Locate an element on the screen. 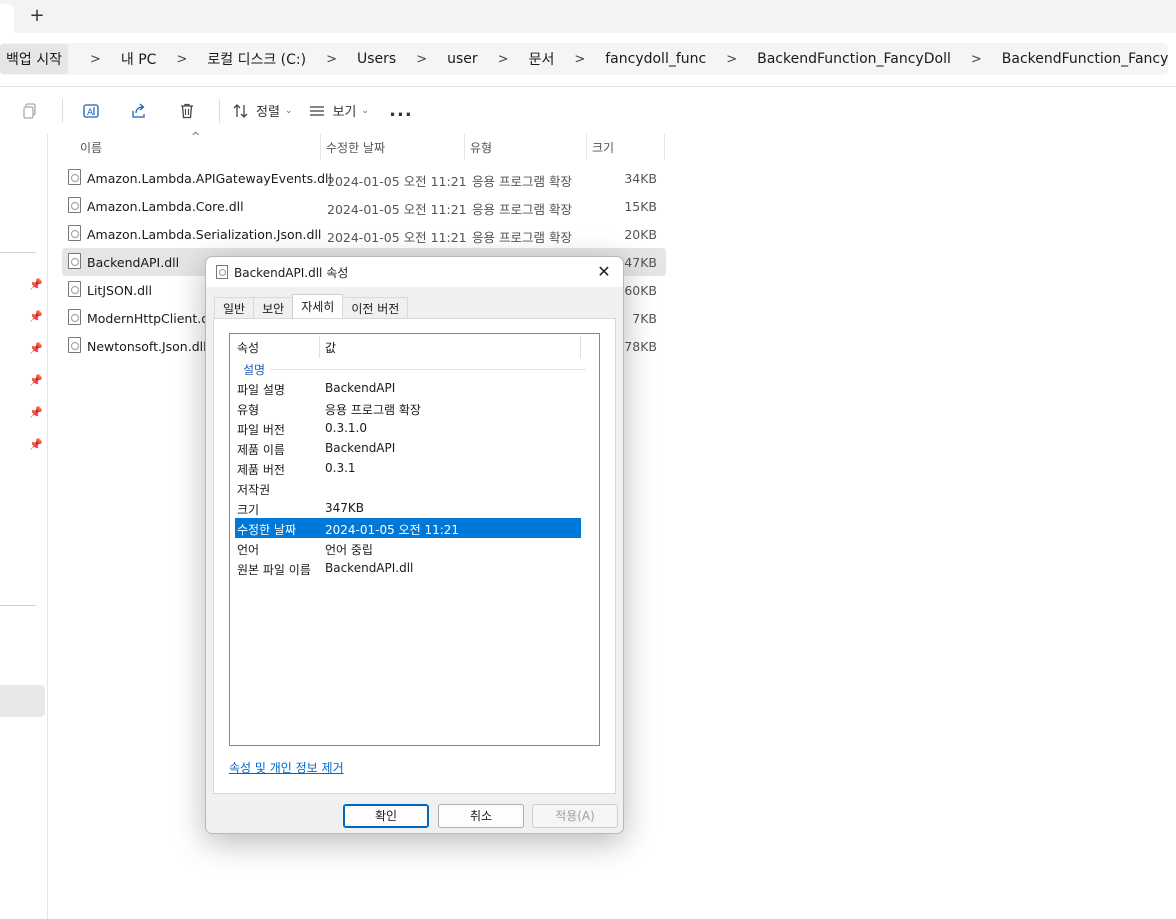  tab-details: 자세히 is located at coordinates (318, 306).